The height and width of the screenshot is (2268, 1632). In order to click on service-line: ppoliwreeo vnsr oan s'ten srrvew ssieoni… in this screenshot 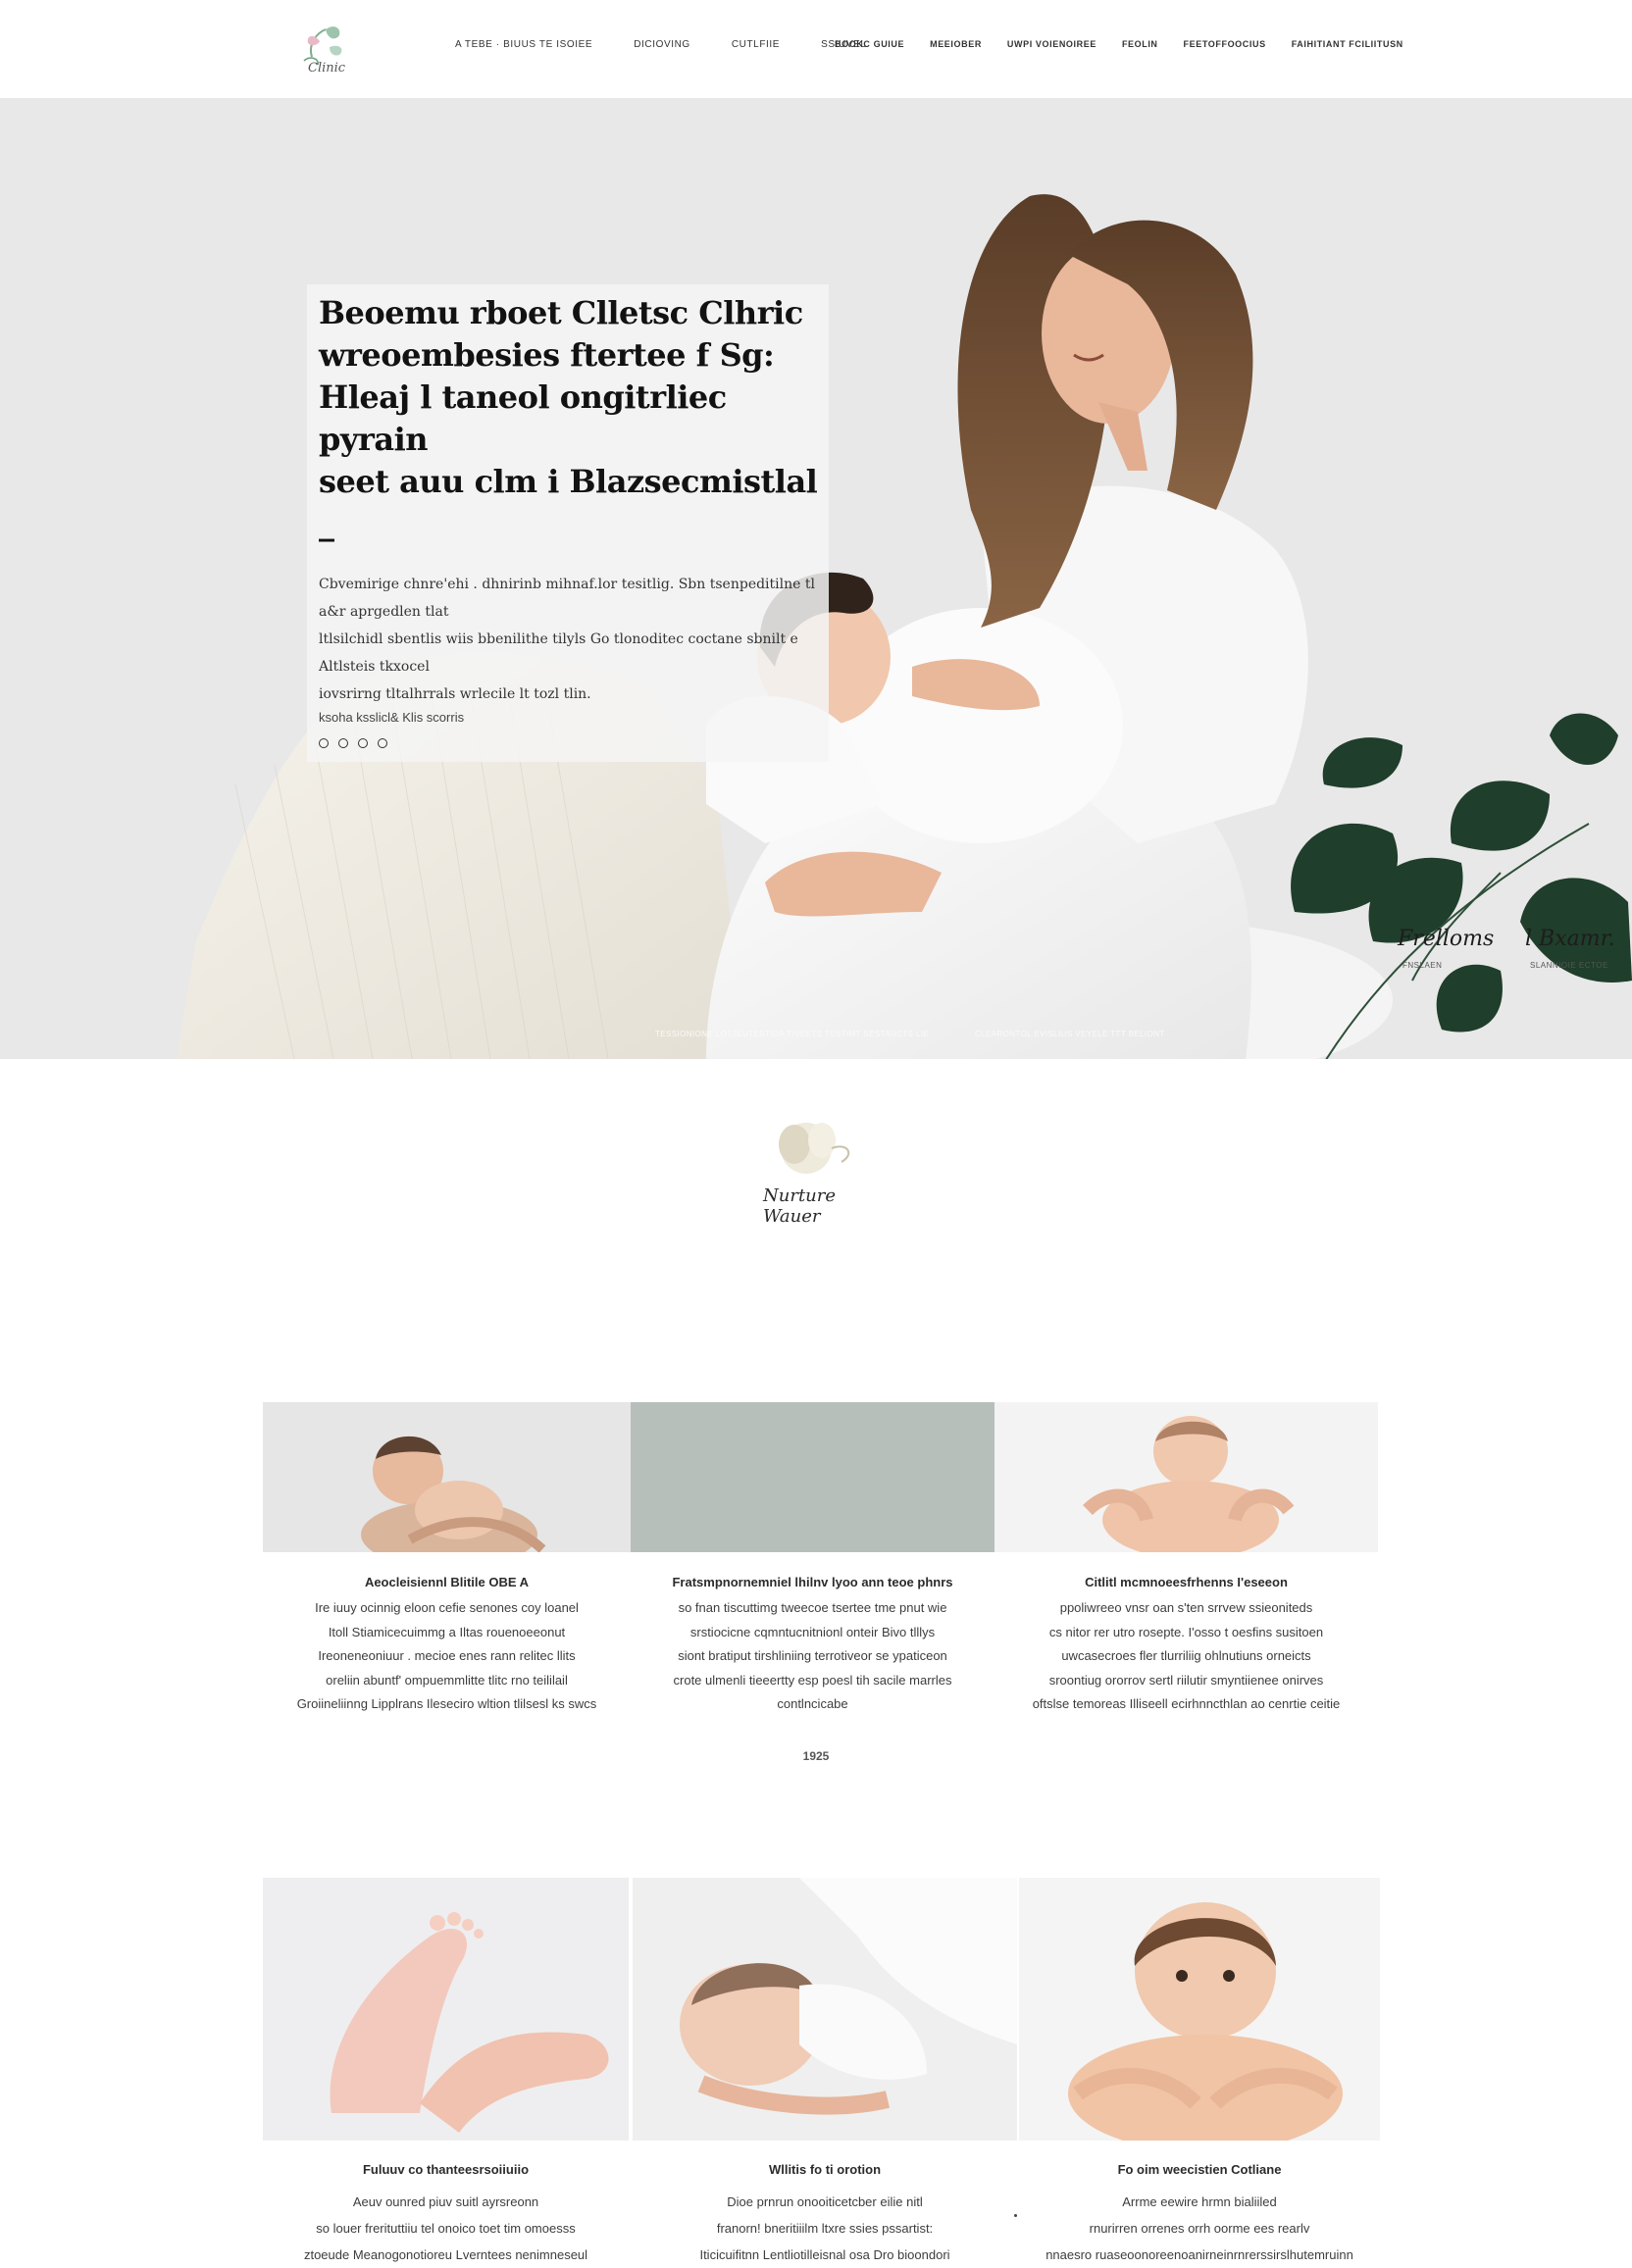, I will do `click(1186, 1607)`.